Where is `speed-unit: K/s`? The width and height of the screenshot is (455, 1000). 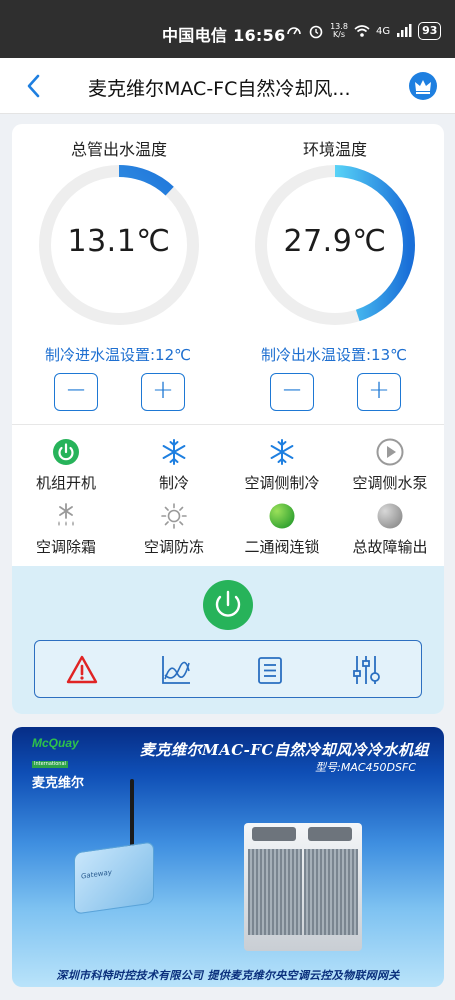
speed-unit: K/s is located at coordinates (339, 34).